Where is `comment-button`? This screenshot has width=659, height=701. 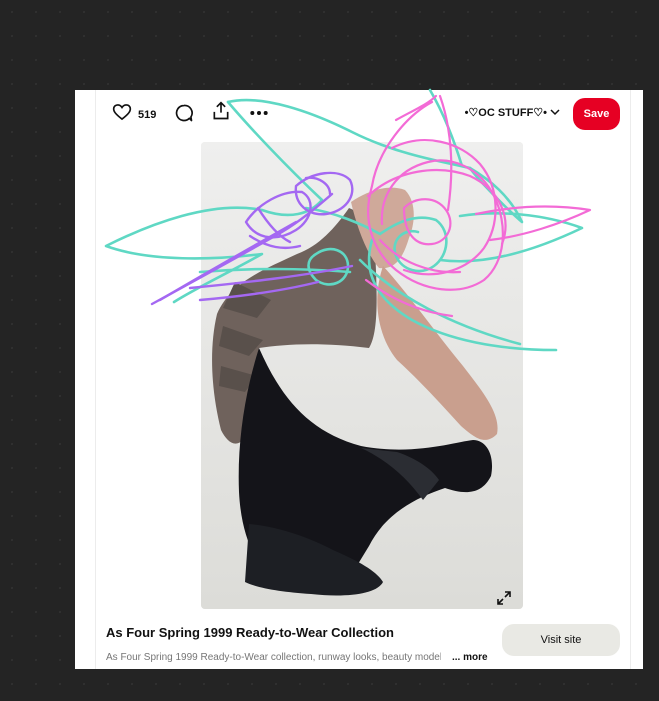 comment-button is located at coordinates (184, 115).